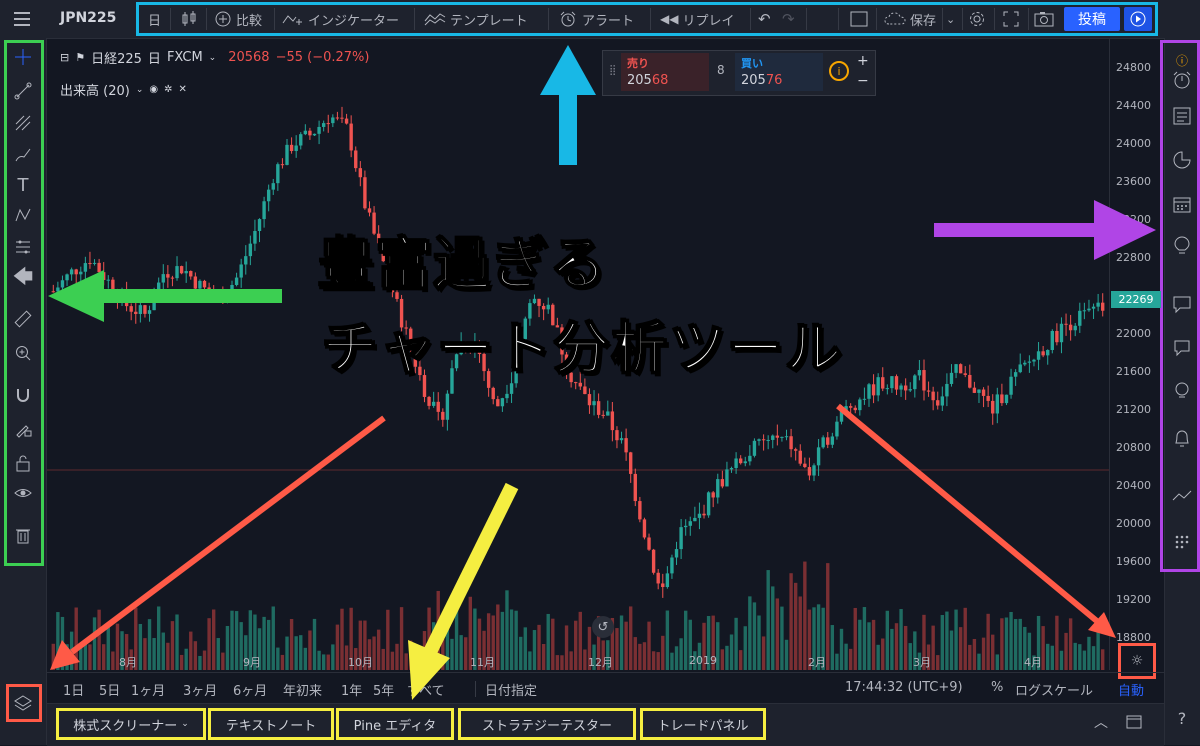  Describe the element at coordinates (1033, 662) in the screenshot. I see `time-tick-label: 4月` at that location.